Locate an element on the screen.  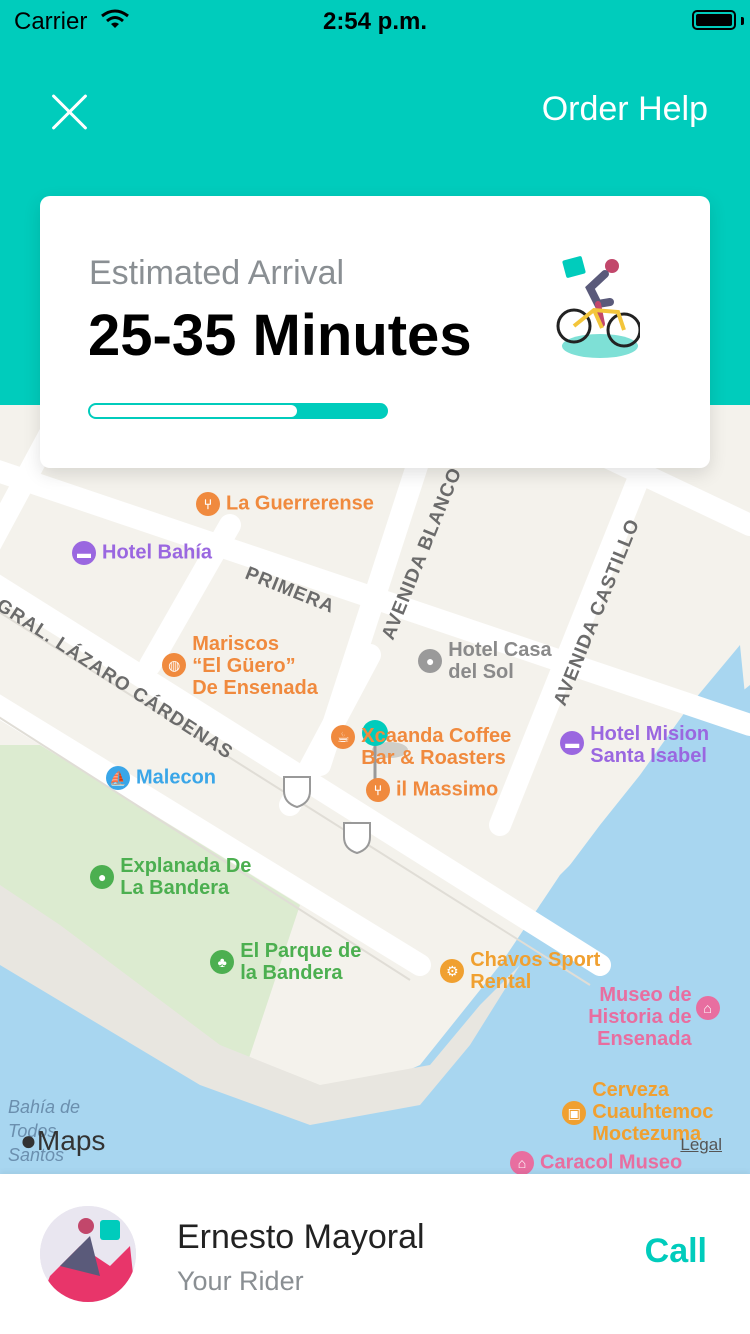
poi-il-massimo: ⑂ il Massimo is located at coordinates (432, 790).